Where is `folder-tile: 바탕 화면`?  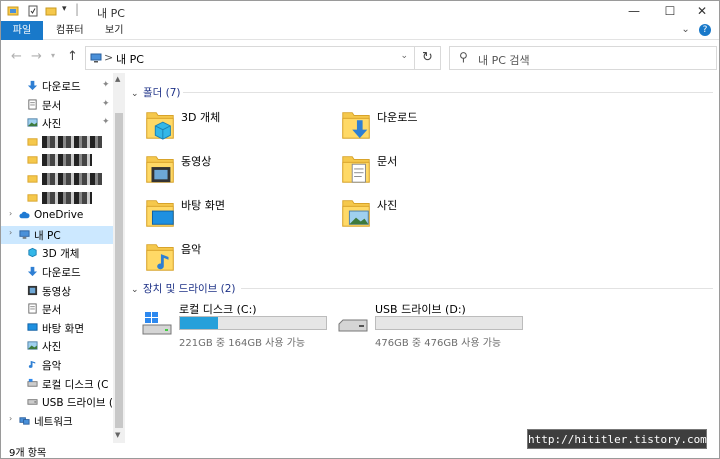 folder-tile: 바탕 화면 is located at coordinates (245, 214).